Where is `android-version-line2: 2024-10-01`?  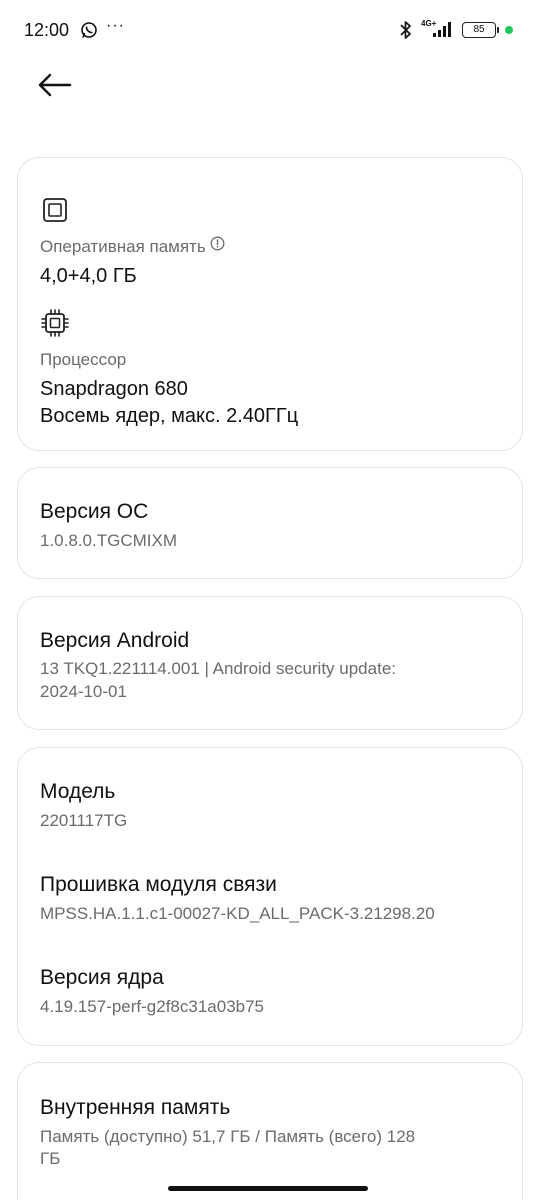
android-version-line2: 2024-10-01 is located at coordinates (83, 691).